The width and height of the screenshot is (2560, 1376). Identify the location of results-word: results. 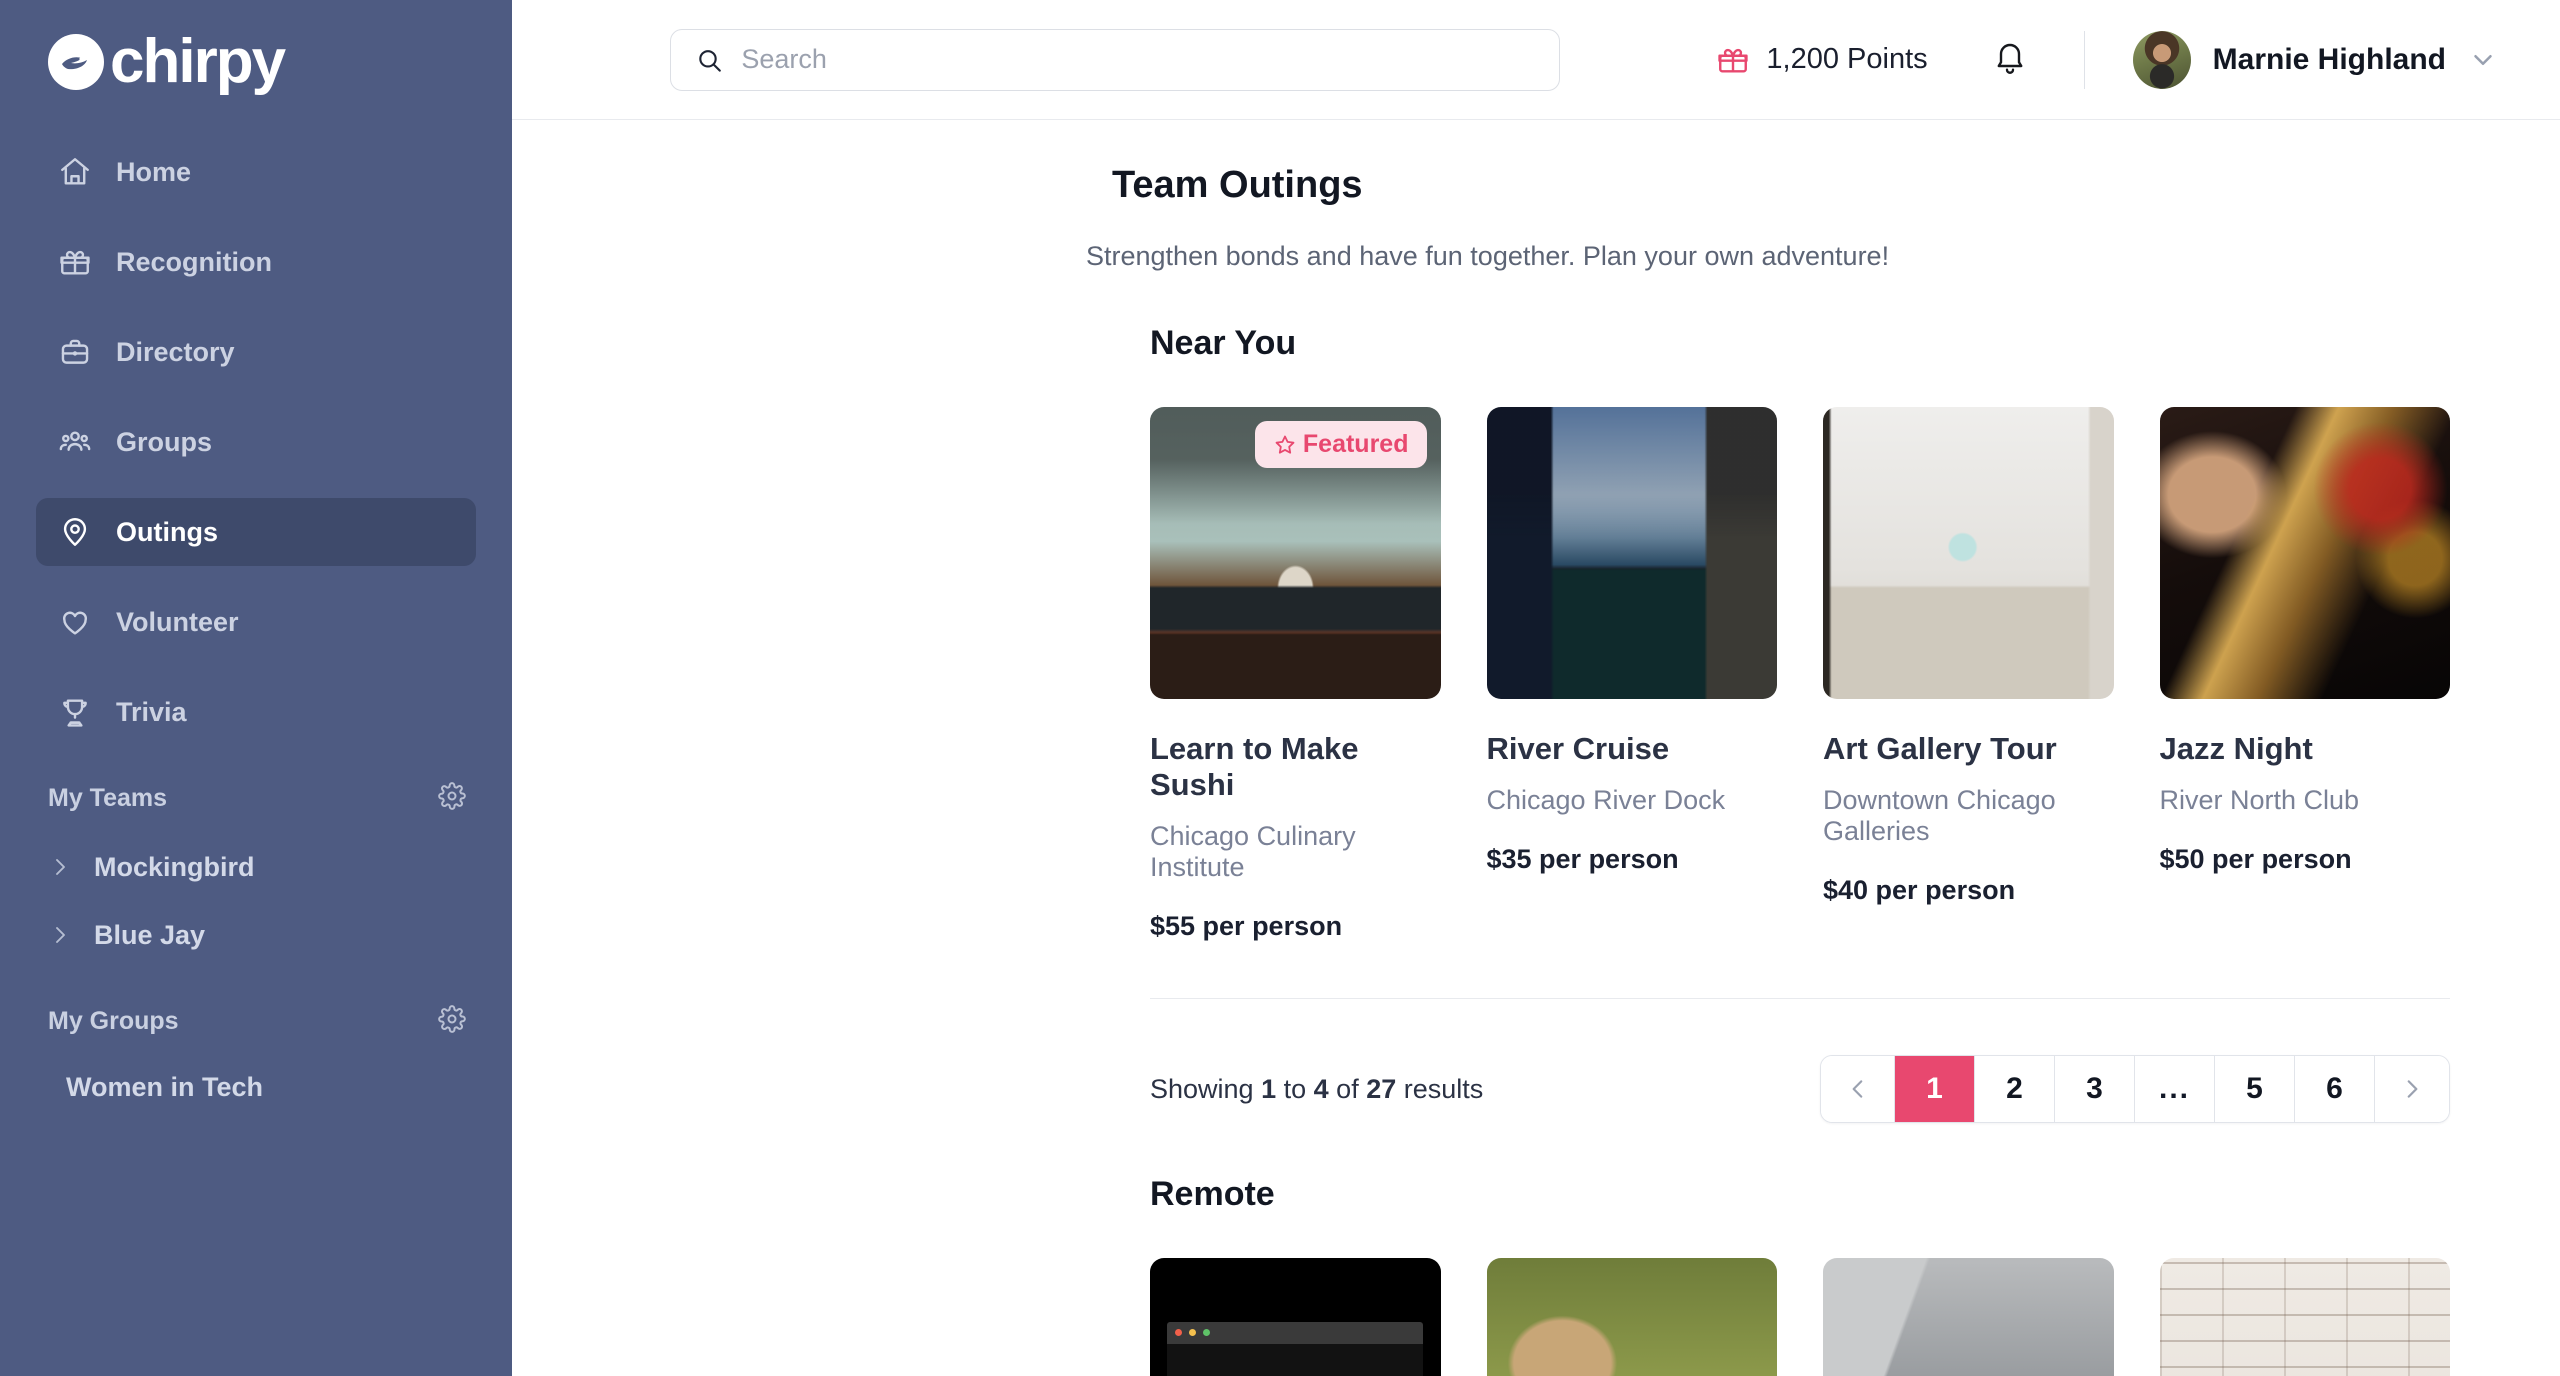
(1440, 1088).